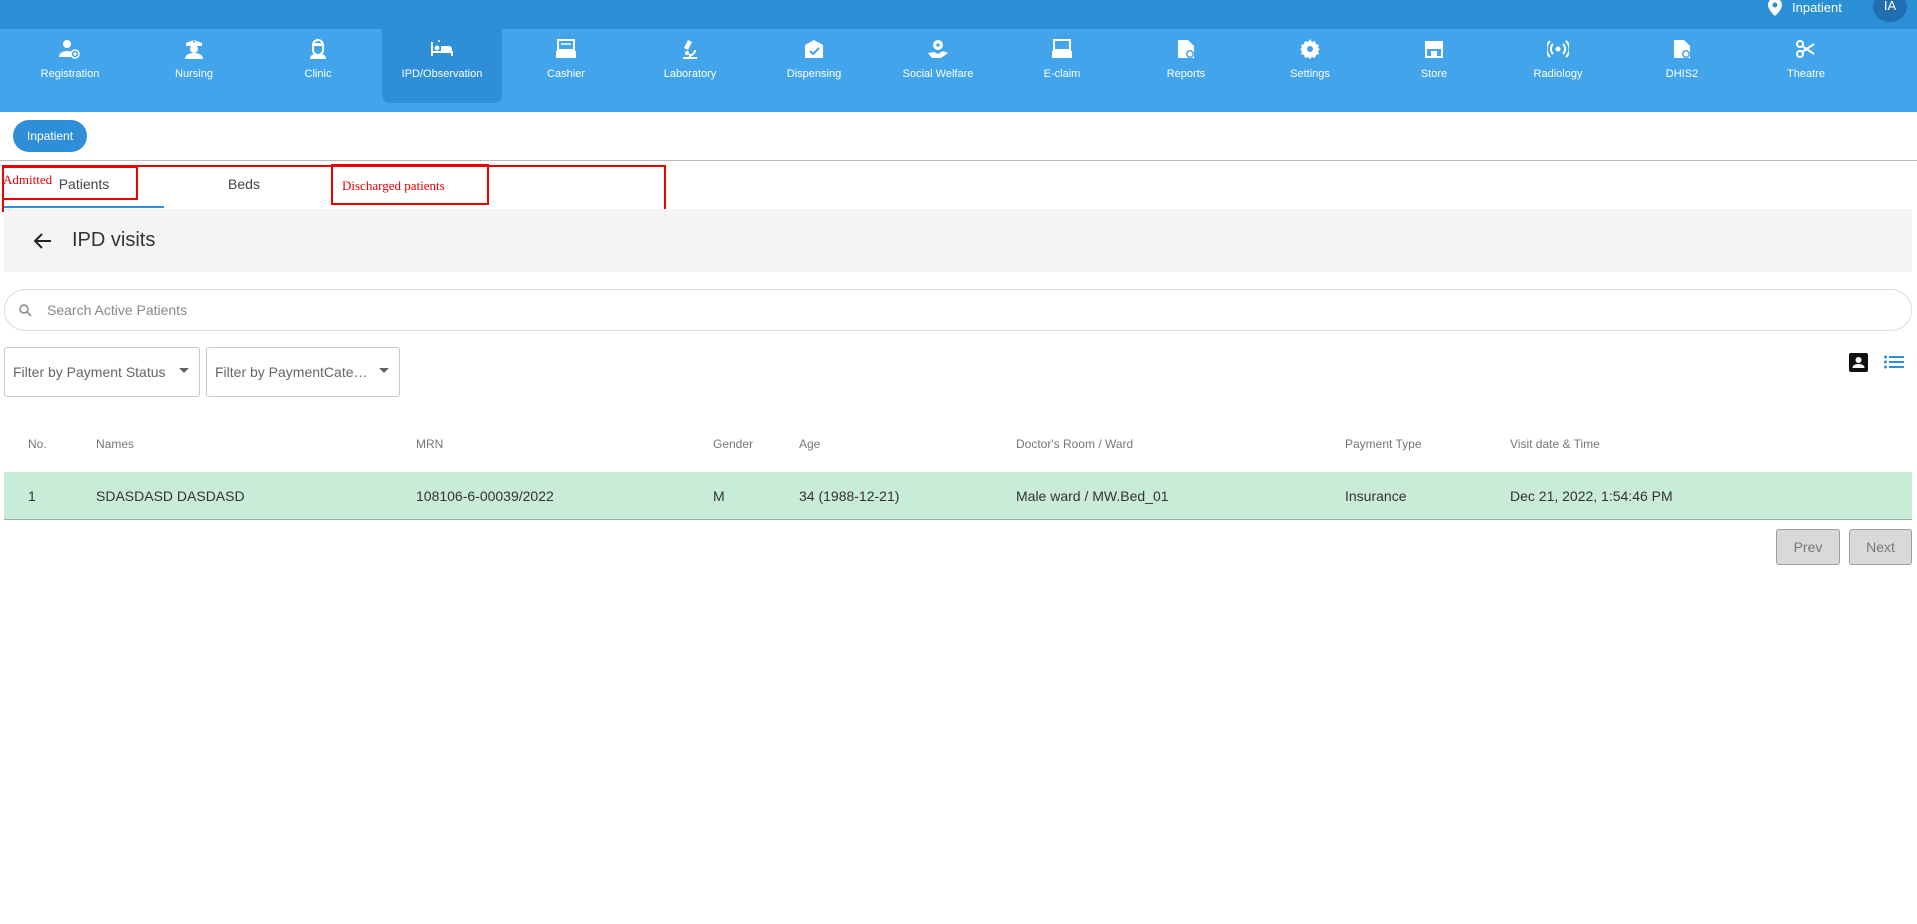 The width and height of the screenshot is (1917, 924). What do you see at coordinates (958, 14) in the screenshot?
I see `top-bar: Inpatient IA` at bounding box center [958, 14].